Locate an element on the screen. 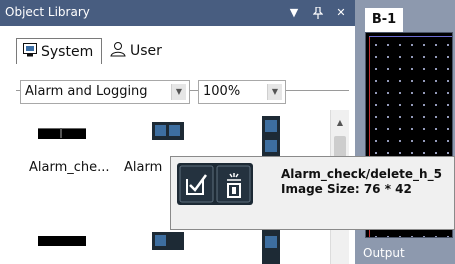 This screenshot has height=264, width=455. output-panel-label: Output is located at coordinates (384, 253).